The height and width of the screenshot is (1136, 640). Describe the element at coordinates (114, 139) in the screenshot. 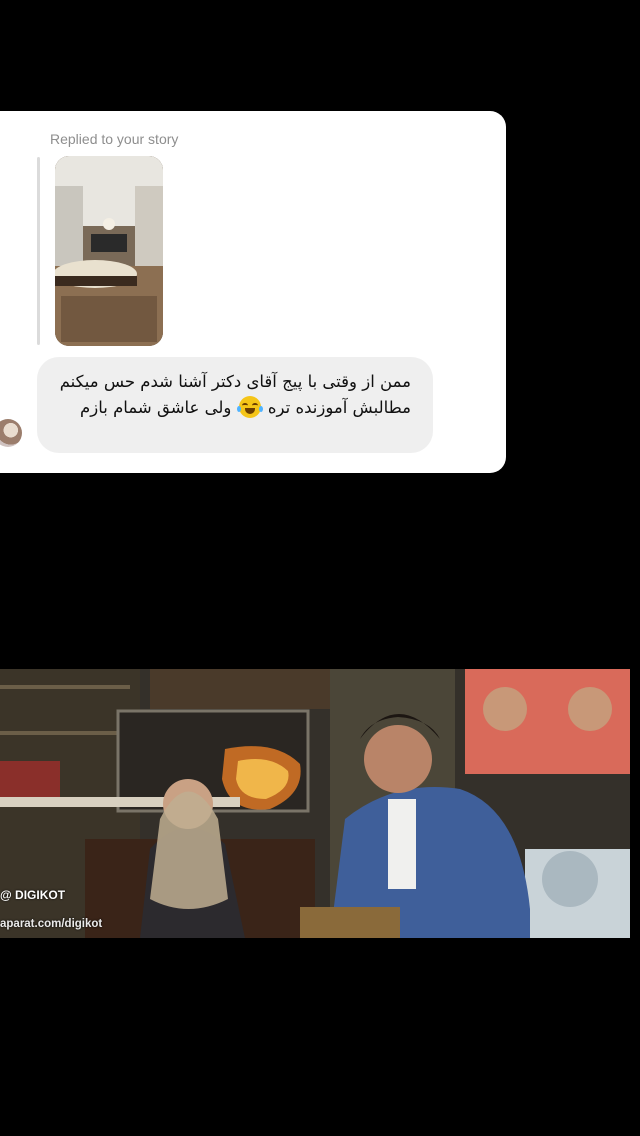

I see `replied-to-story-label: Replied to your story` at that location.